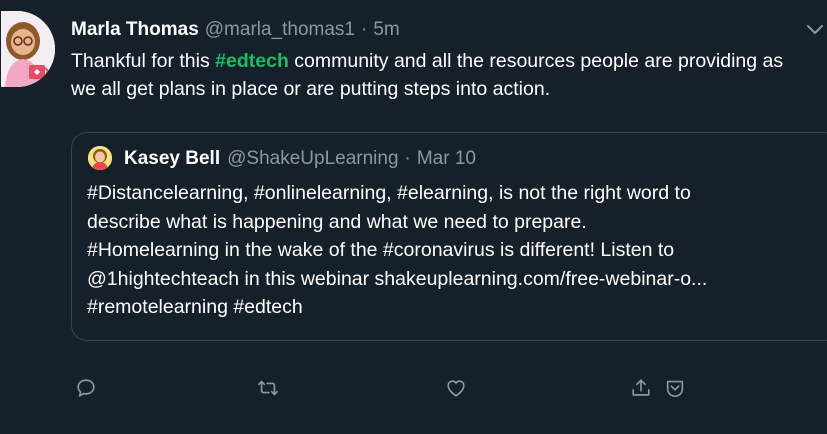 The width and height of the screenshot is (827, 434). Describe the element at coordinates (195, 307) in the screenshot. I see `quoted-text-line: #remotelearning #edtech` at that location.